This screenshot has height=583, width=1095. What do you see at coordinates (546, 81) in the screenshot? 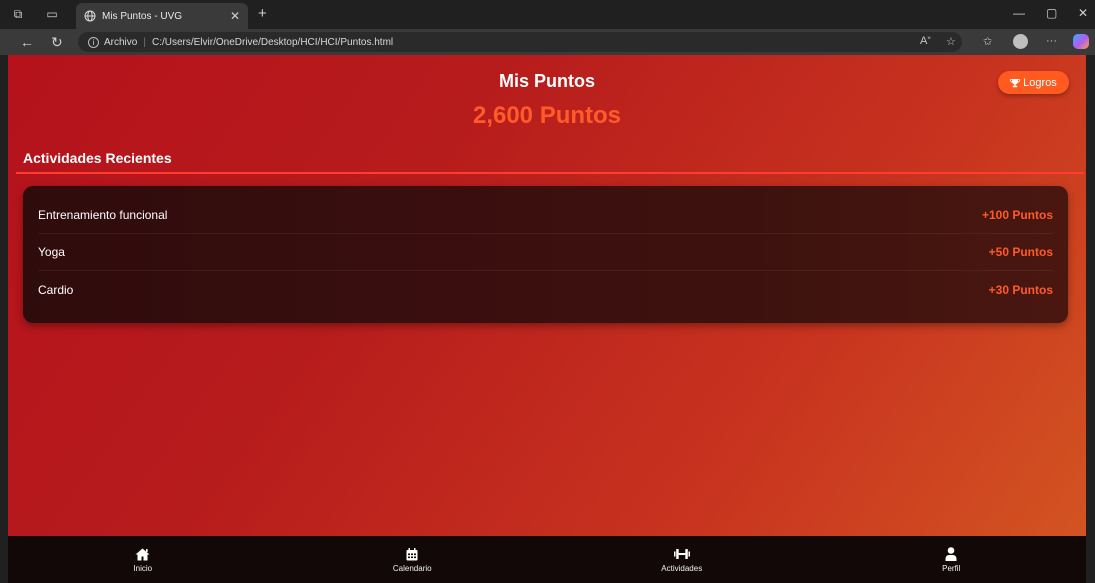
I see `page-title: Mis Puntos` at bounding box center [546, 81].